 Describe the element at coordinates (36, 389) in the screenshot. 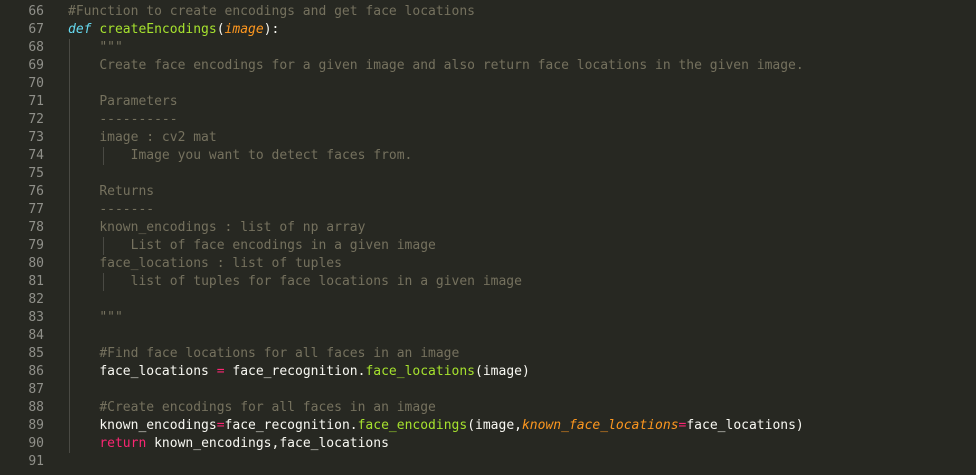

I see `line-number: 87` at that location.